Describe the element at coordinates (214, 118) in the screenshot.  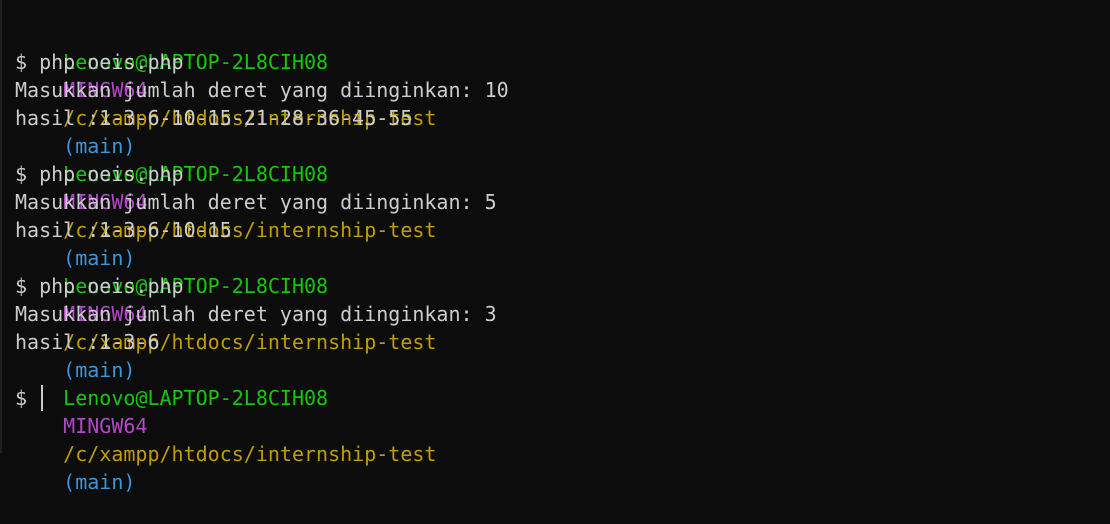
I see `result-text: hasil :1-3-6-10-15-21-28-36-45-55` at that location.